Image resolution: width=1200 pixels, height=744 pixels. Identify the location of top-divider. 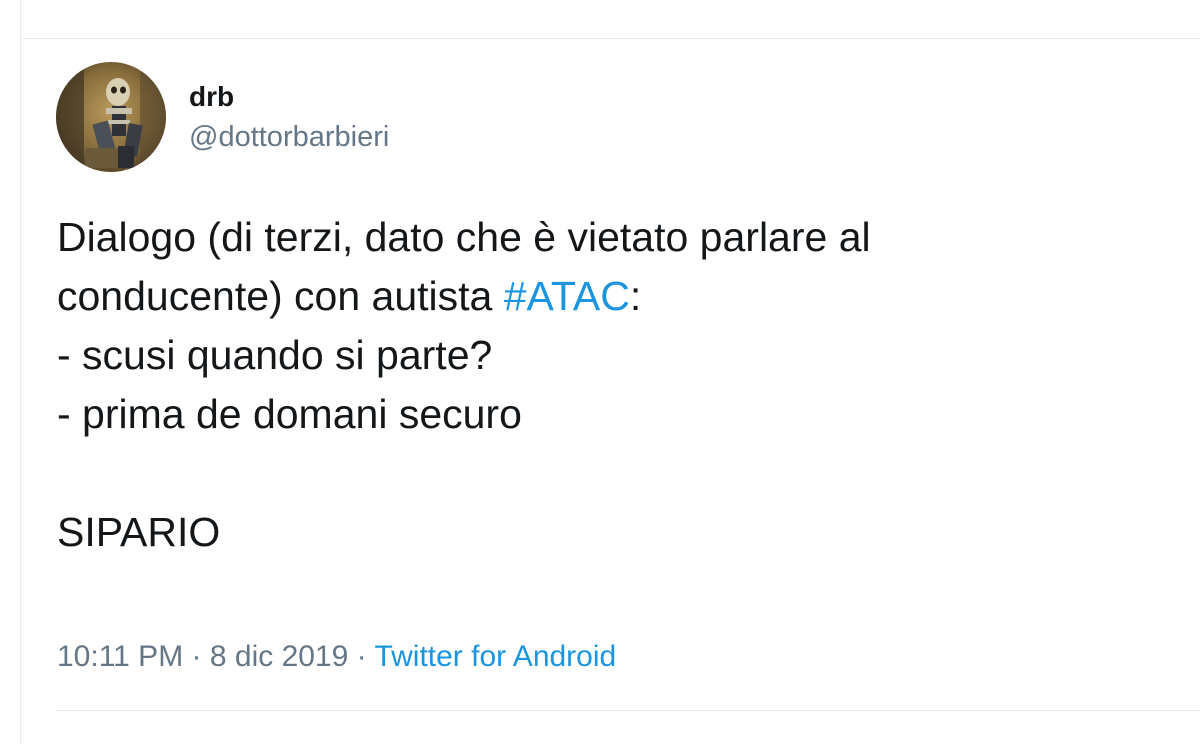
(610, 38).